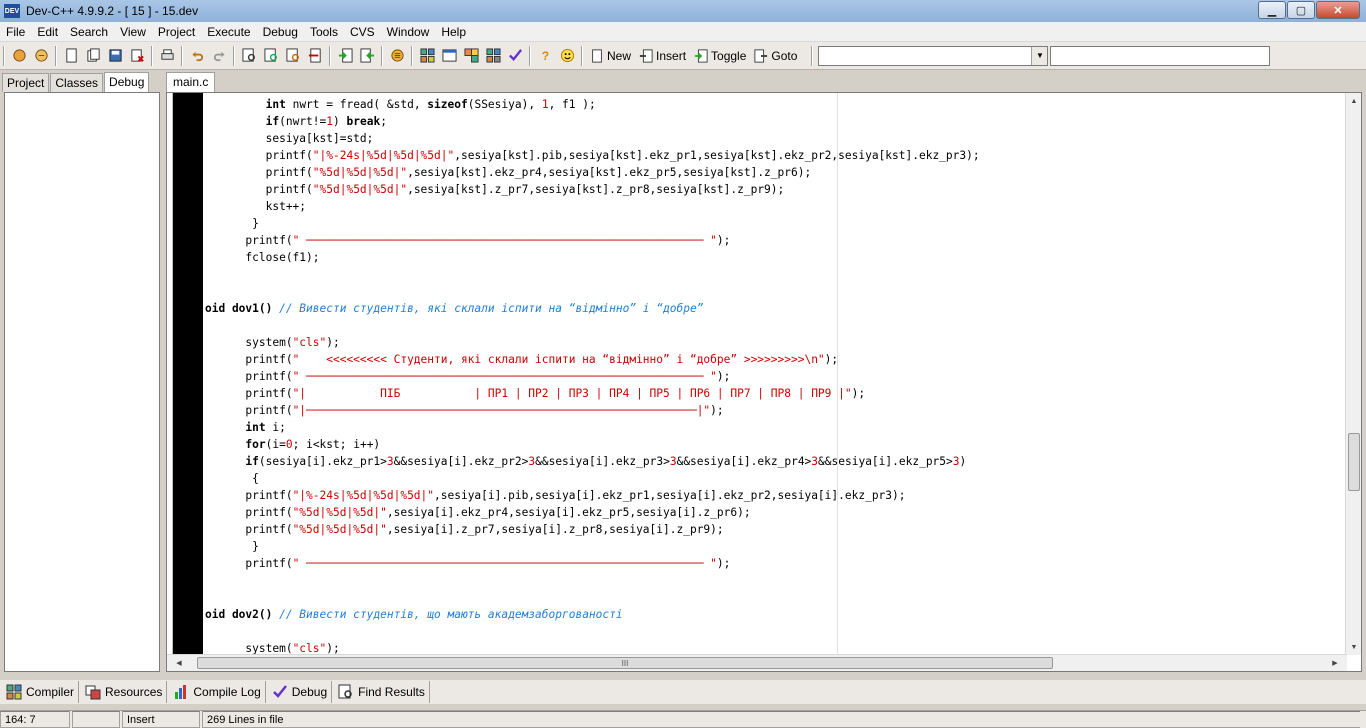 The image size is (1366, 728). I want to click on run-button, so click(449, 56).